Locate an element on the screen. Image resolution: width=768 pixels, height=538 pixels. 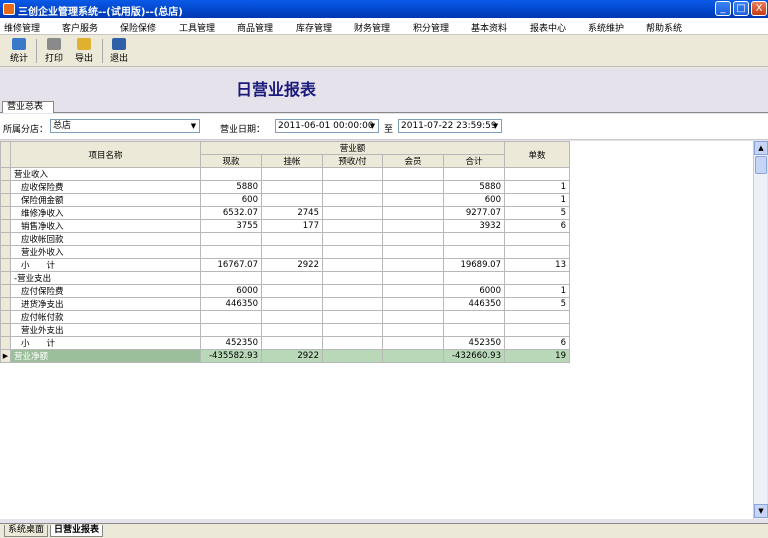
vertical-scrollbar: ▲ ▼ is located at coordinates (760, 330).